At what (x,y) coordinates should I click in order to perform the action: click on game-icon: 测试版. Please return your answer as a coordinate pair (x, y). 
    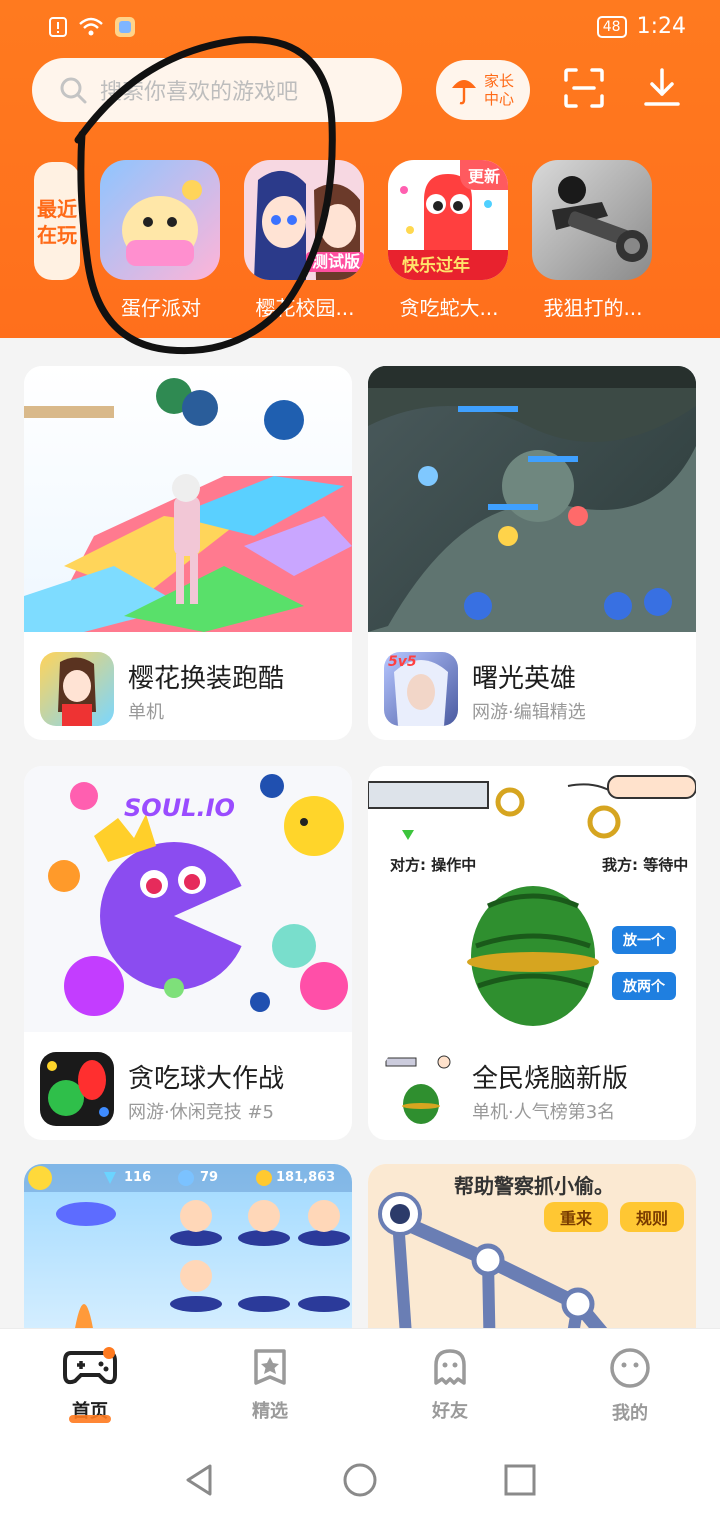
    Looking at the image, I should click on (304, 220).